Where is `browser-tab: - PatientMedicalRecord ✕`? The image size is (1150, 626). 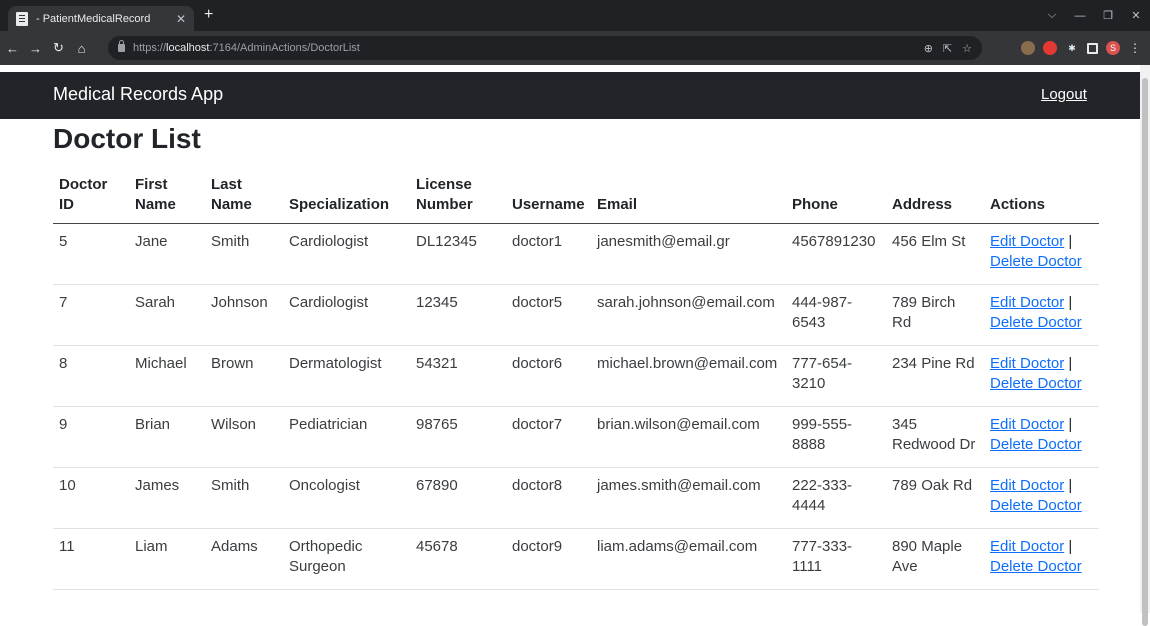
browser-tab: - PatientMedicalRecord ✕ is located at coordinates (101, 18).